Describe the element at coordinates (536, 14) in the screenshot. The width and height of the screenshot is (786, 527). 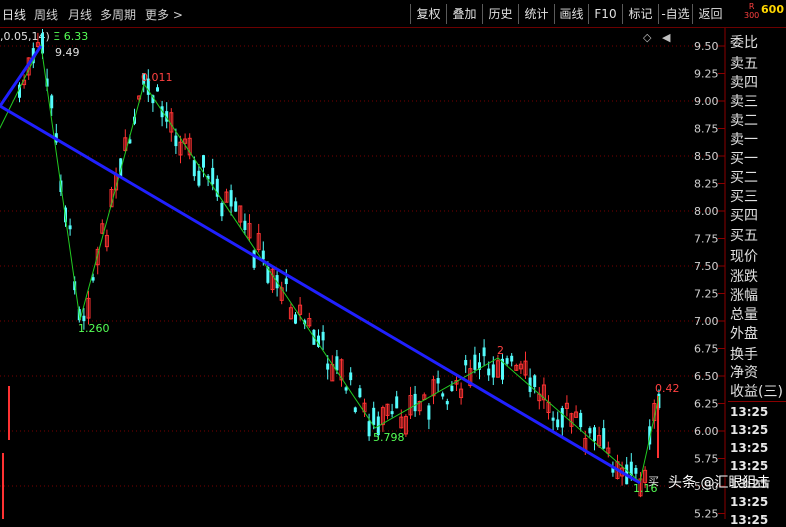
I see `statistics-button: 统计` at that location.